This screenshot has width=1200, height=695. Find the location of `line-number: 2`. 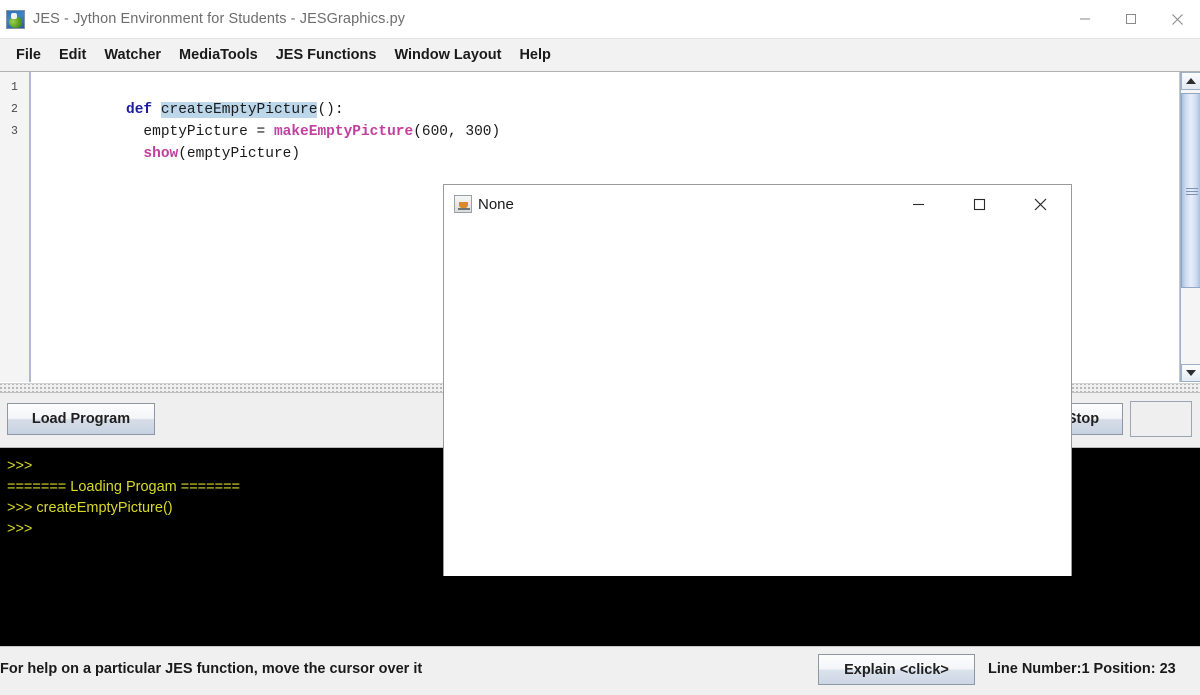

line-number: 2 is located at coordinates (14, 109).